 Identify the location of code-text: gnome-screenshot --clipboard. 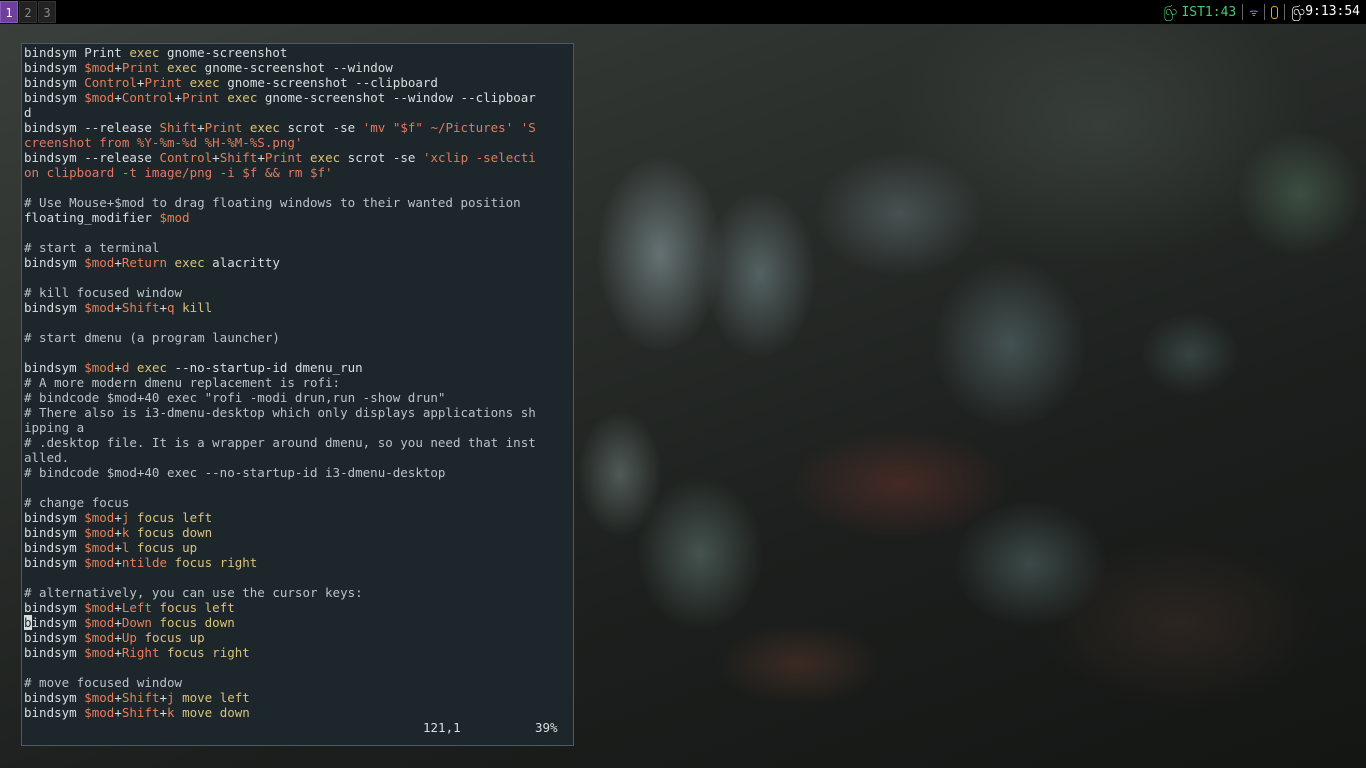
(328, 82).